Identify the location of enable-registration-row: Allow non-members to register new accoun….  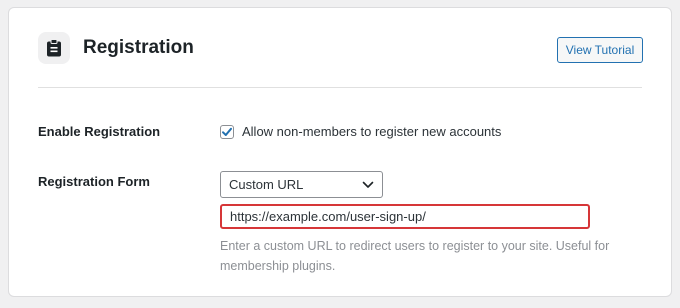
(360, 132).